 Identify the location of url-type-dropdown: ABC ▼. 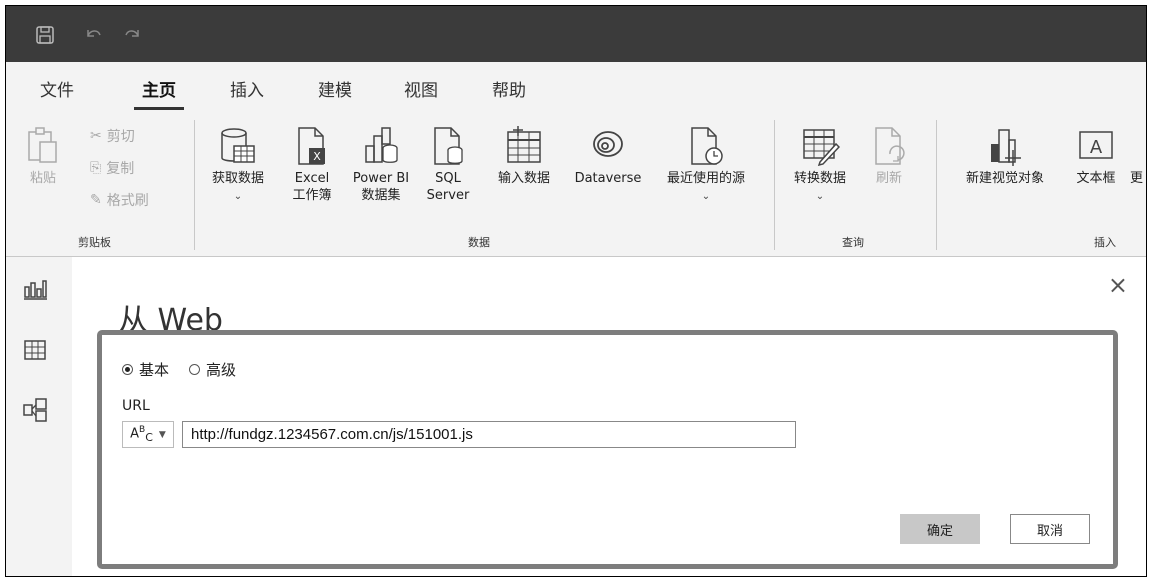
(148, 434).